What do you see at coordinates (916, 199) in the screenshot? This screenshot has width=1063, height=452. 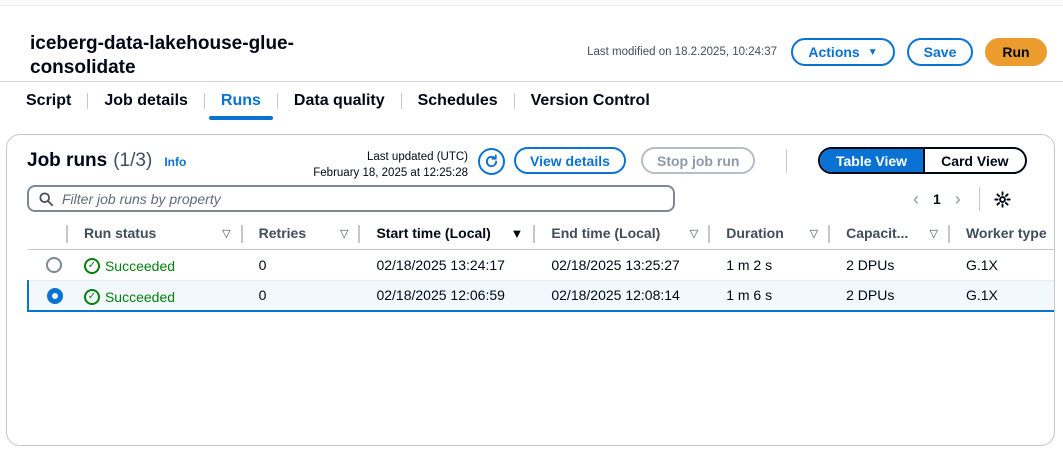 I see `chevron-left-icon: ‹` at bounding box center [916, 199].